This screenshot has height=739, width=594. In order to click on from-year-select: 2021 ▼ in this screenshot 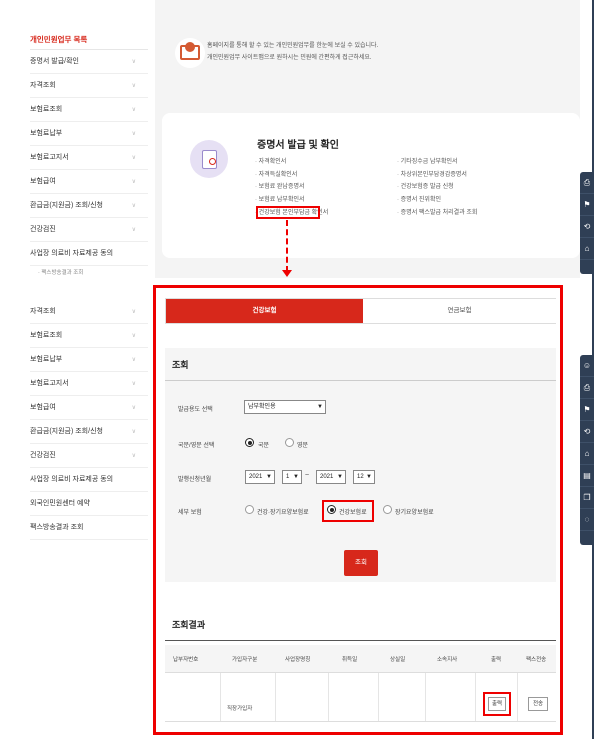, I will do `click(260, 477)`.